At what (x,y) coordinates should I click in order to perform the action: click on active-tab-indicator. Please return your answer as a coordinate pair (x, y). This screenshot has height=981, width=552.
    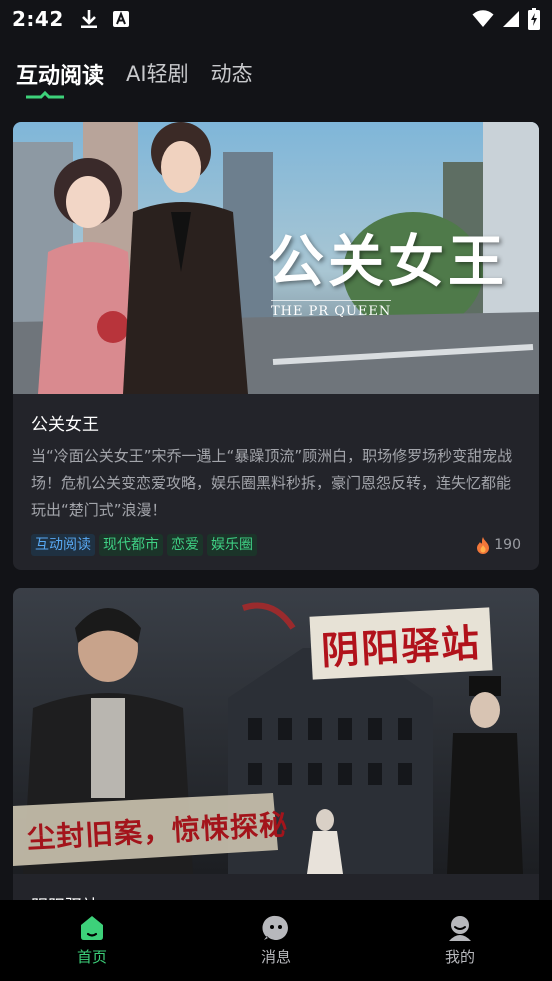
    Looking at the image, I should click on (45, 94).